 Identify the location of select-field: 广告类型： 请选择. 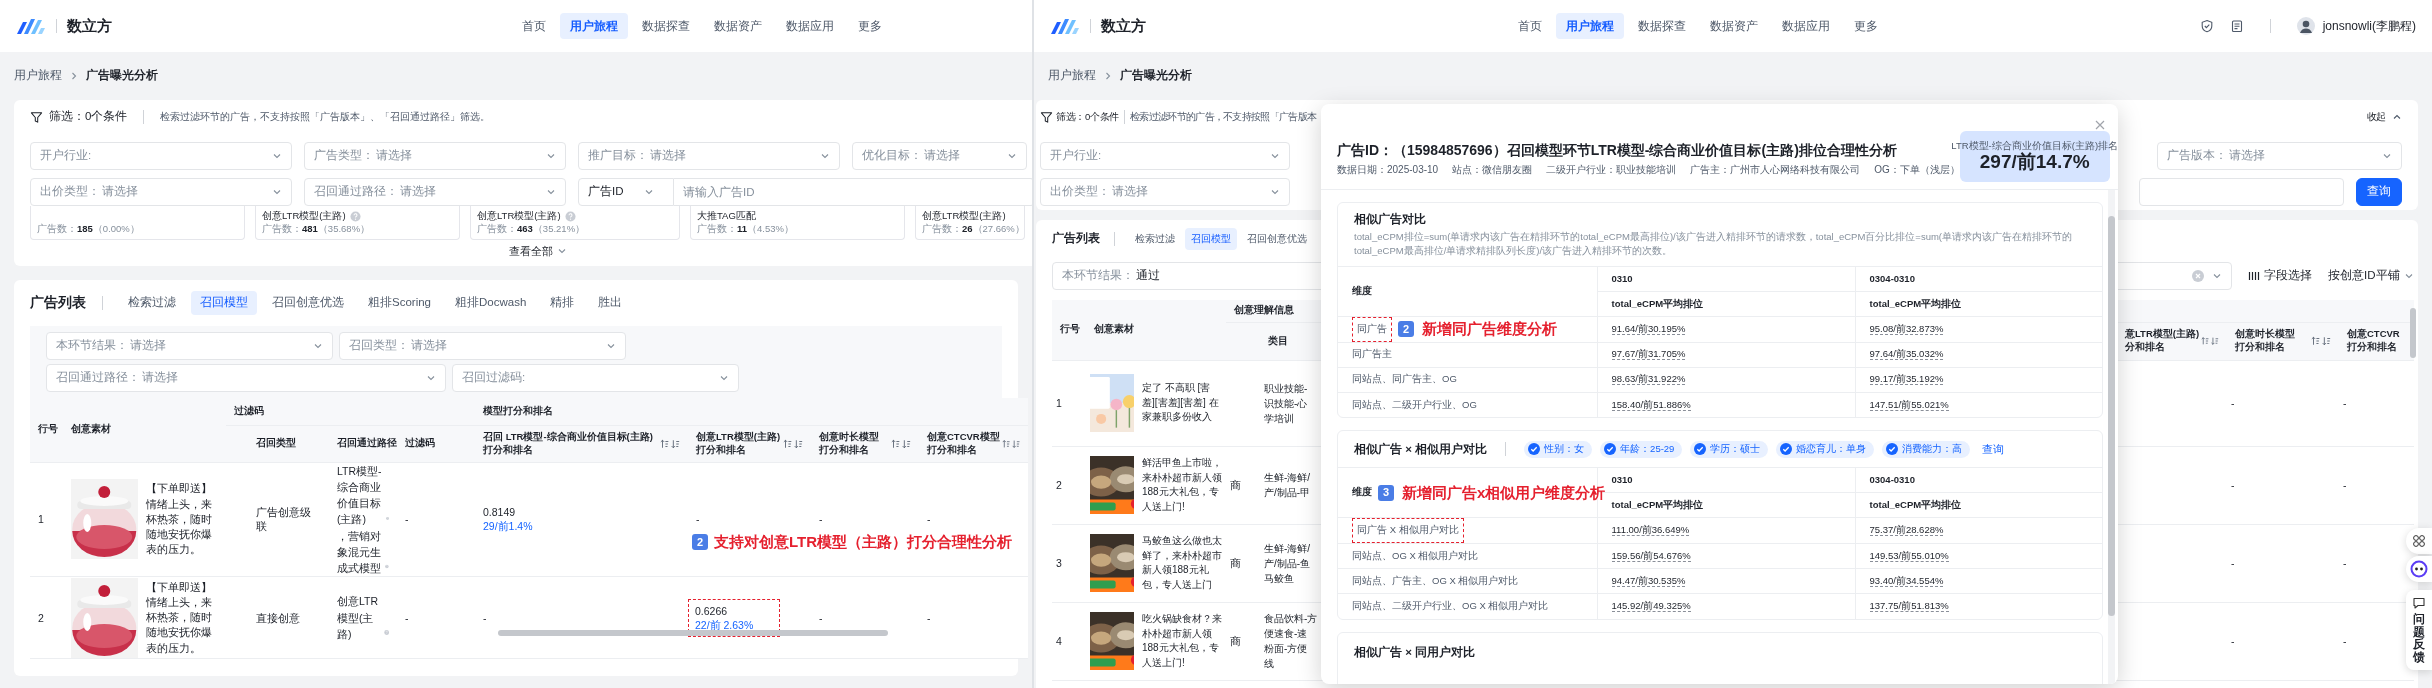
(435, 156).